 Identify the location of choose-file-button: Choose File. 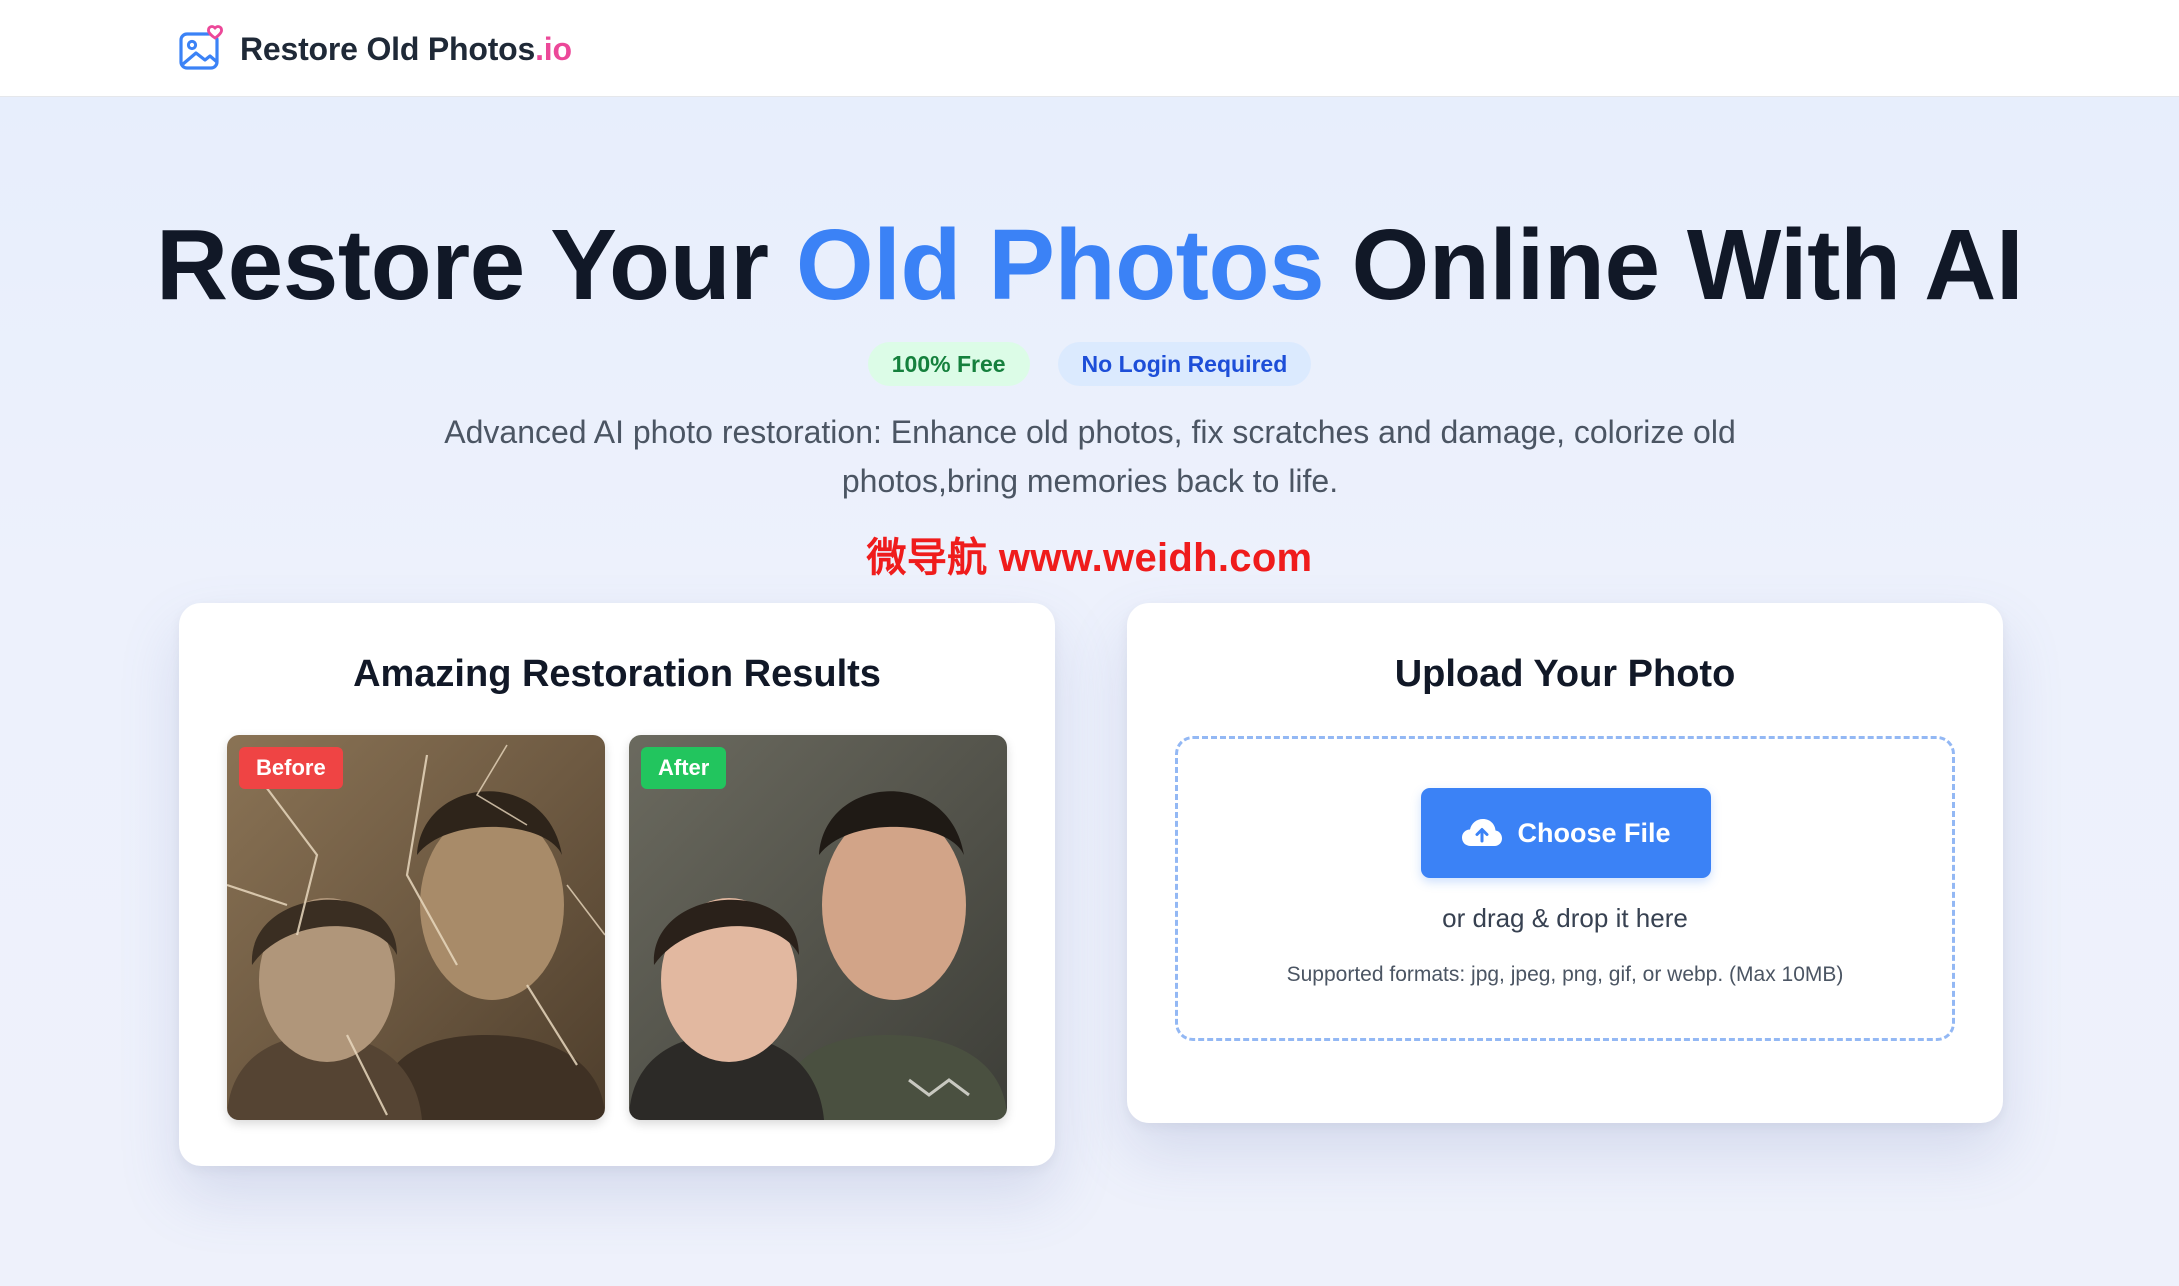
(1566, 833).